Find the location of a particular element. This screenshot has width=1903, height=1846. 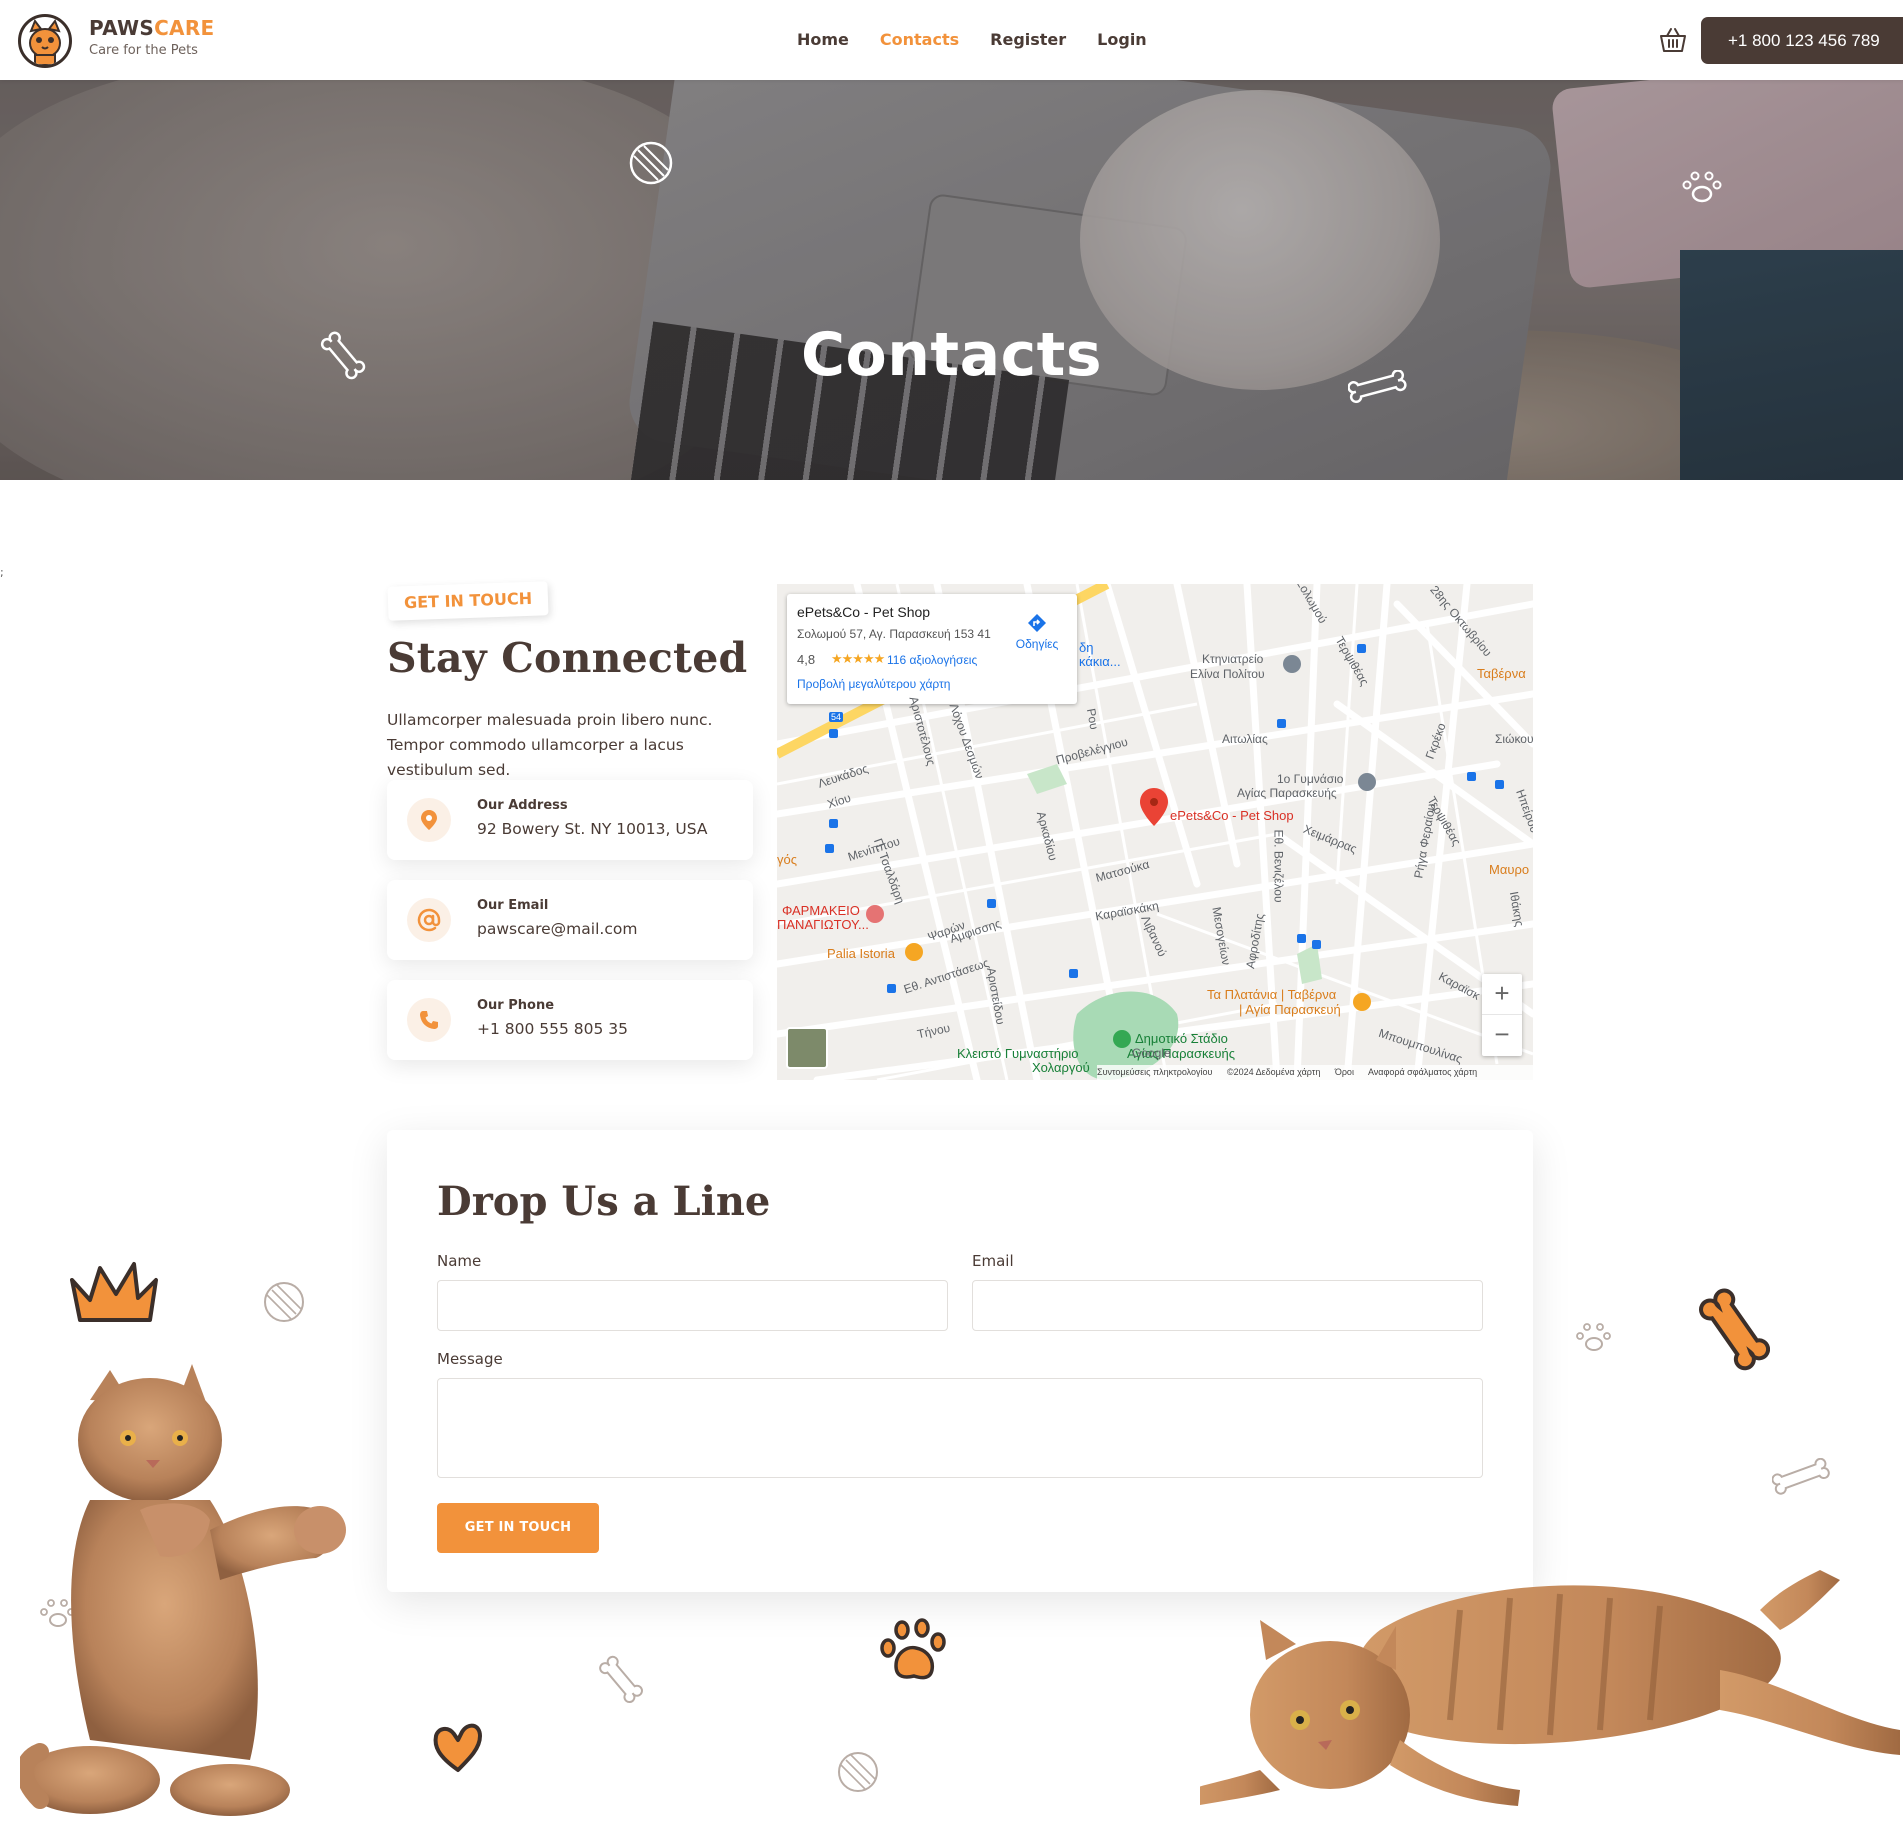

crown-icon is located at coordinates (114, 1292).